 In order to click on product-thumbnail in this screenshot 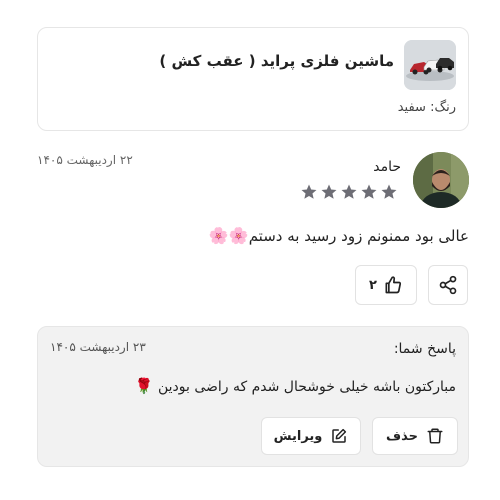, I will do `click(430, 65)`.